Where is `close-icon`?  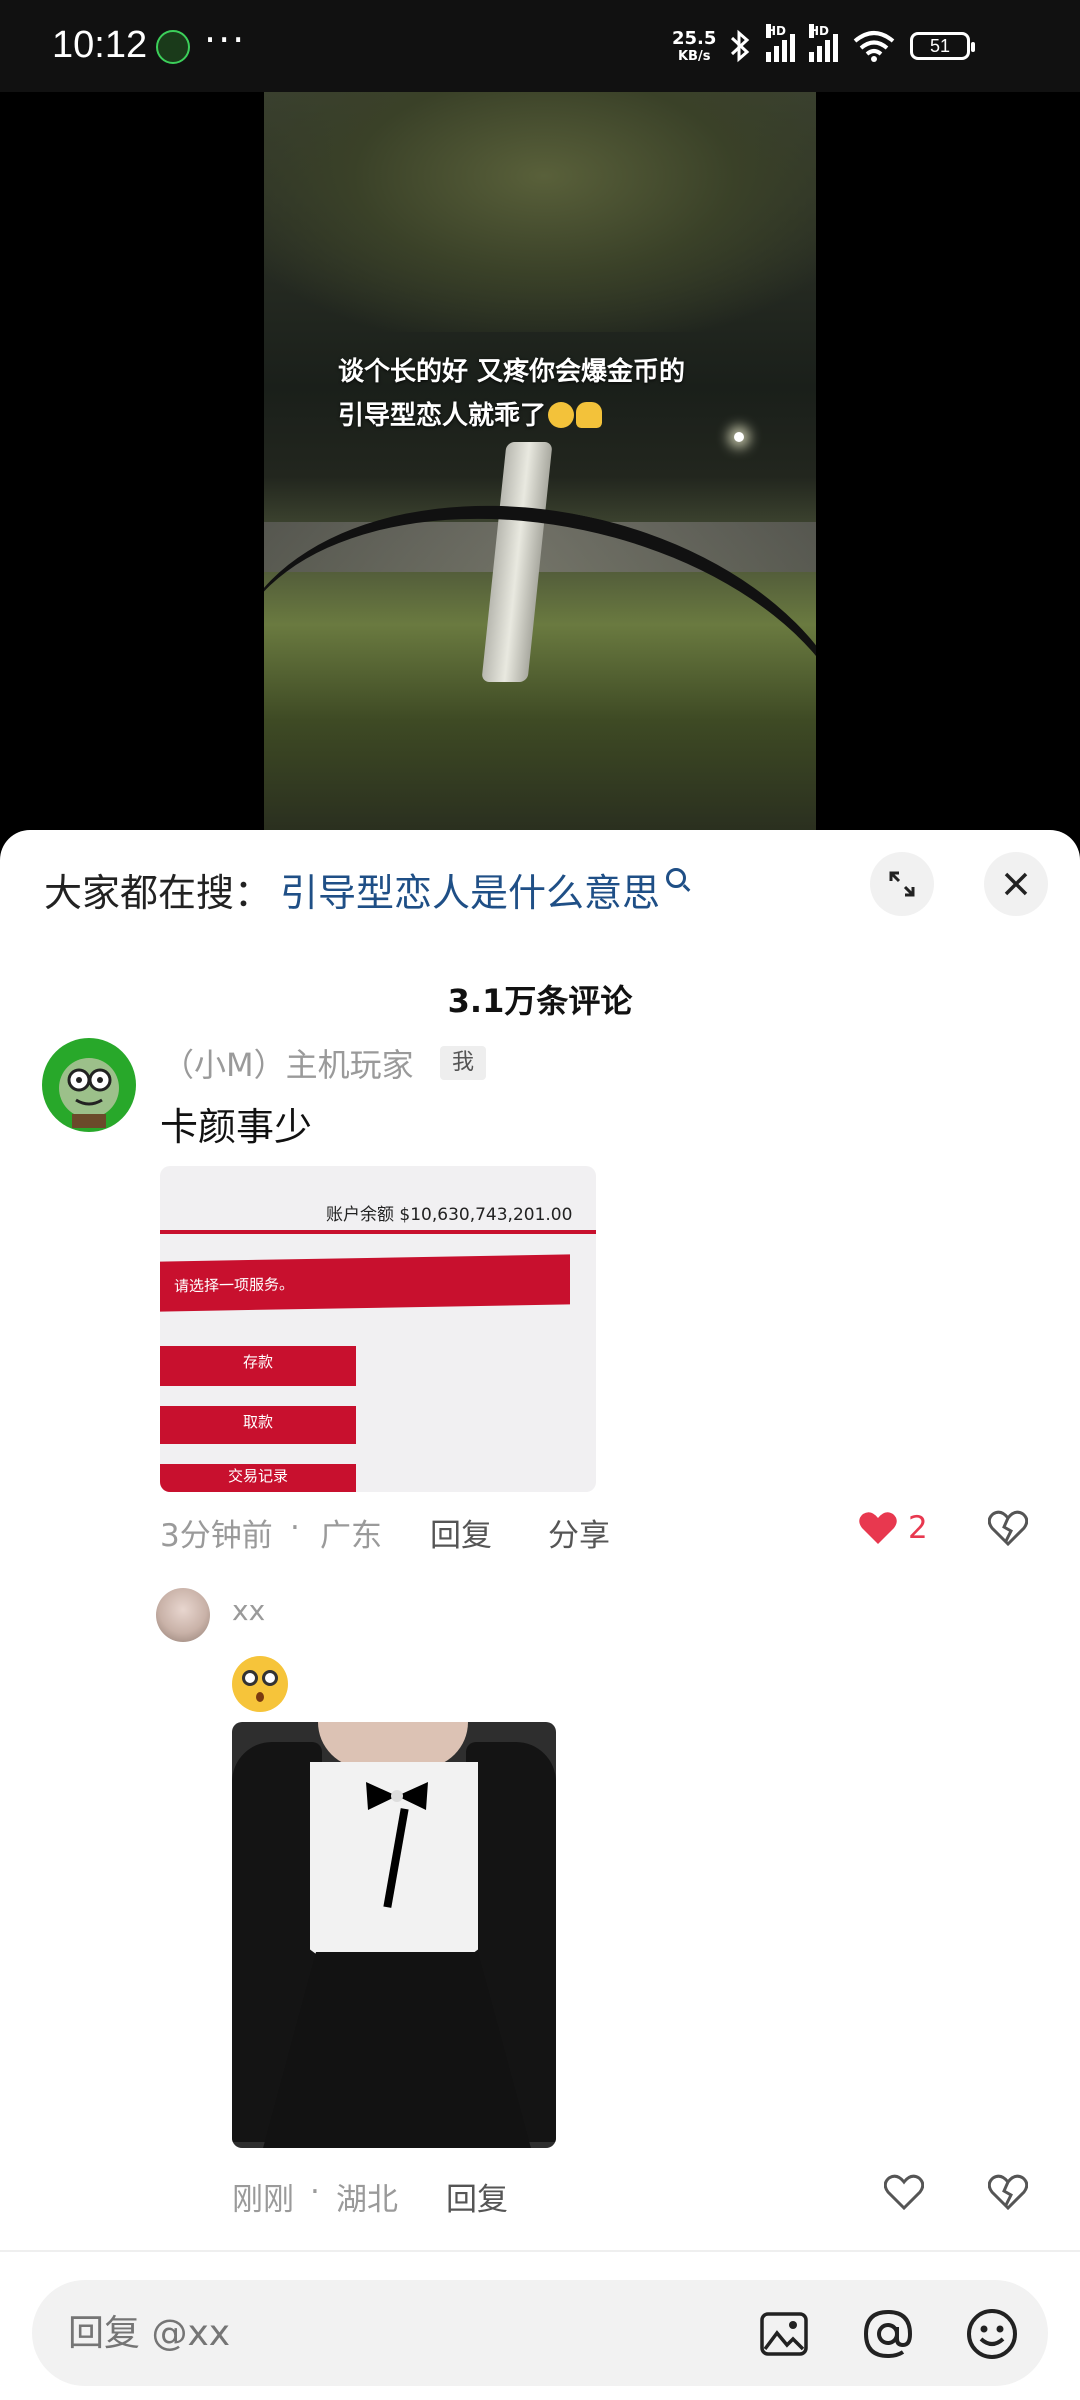 close-icon is located at coordinates (1016, 884).